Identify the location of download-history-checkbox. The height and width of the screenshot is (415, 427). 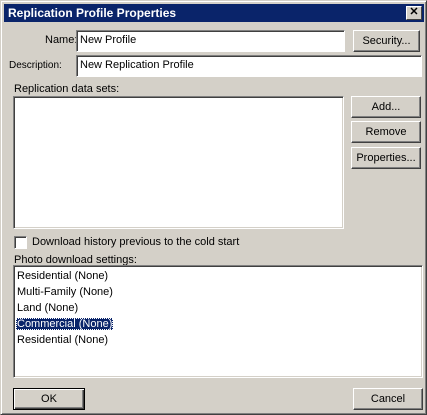
(20, 242).